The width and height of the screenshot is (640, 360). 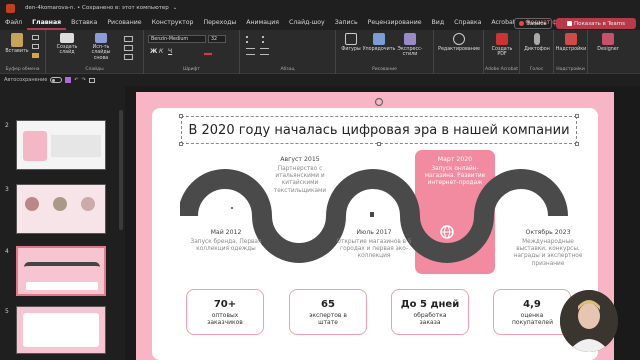 I want to click on acrobat-group-label: Adobe Acrobat, so click(x=501, y=69).